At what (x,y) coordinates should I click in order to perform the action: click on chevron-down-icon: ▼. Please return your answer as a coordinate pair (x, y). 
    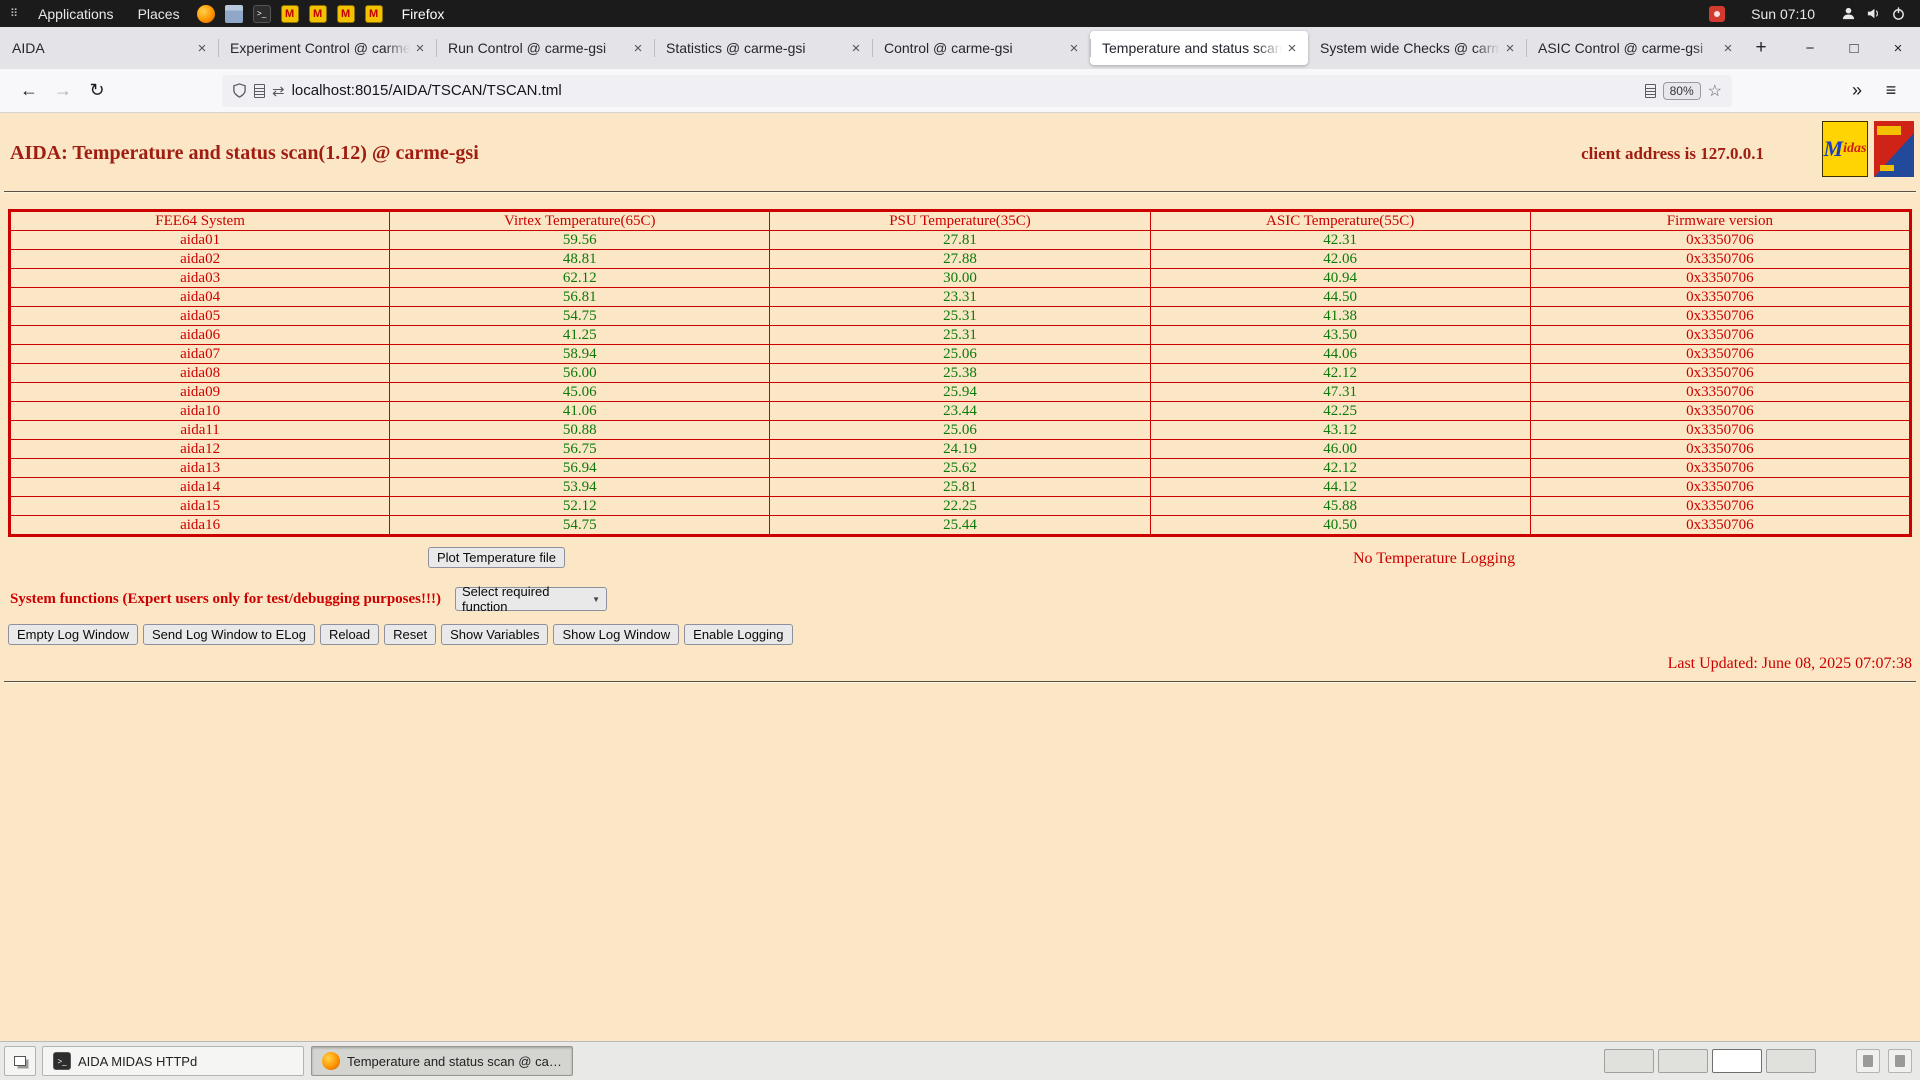
    Looking at the image, I should click on (596, 599).